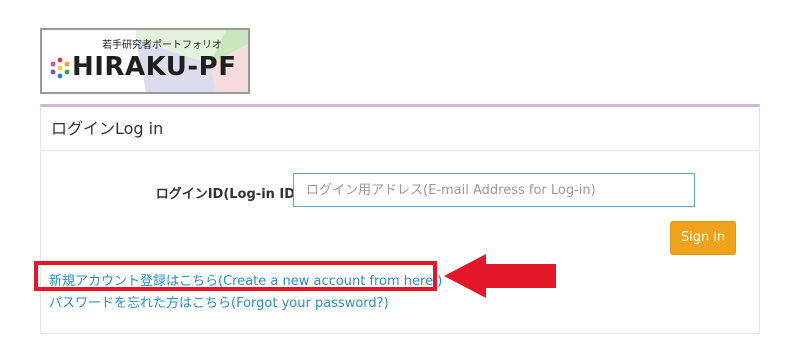 Image resolution: width=800 pixels, height=360 pixels. What do you see at coordinates (494, 190) in the screenshot?
I see `login-id-input` at bounding box center [494, 190].